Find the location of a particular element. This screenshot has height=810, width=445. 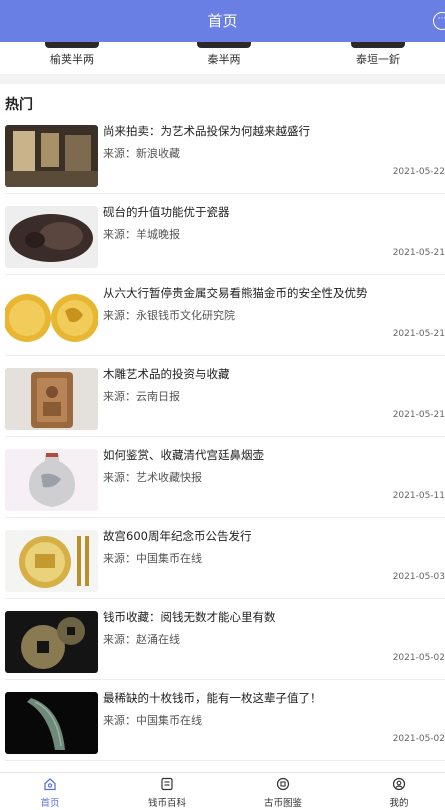

article-source: 来源：赵涌在线 is located at coordinates (141, 639).